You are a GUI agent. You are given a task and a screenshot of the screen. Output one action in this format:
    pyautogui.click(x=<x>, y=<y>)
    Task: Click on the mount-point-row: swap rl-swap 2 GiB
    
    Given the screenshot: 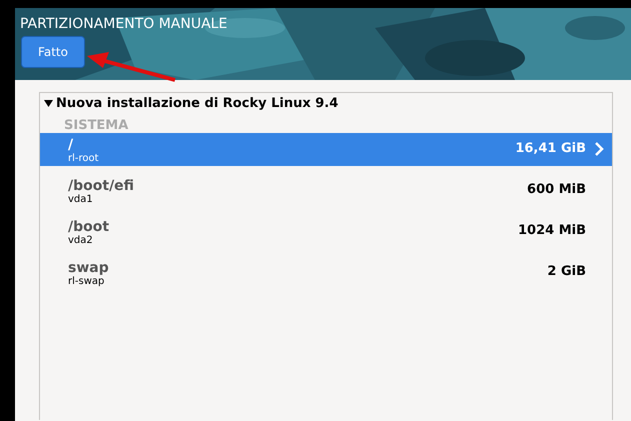 What is the action you would take?
    pyautogui.click(x=326, y=272)
    